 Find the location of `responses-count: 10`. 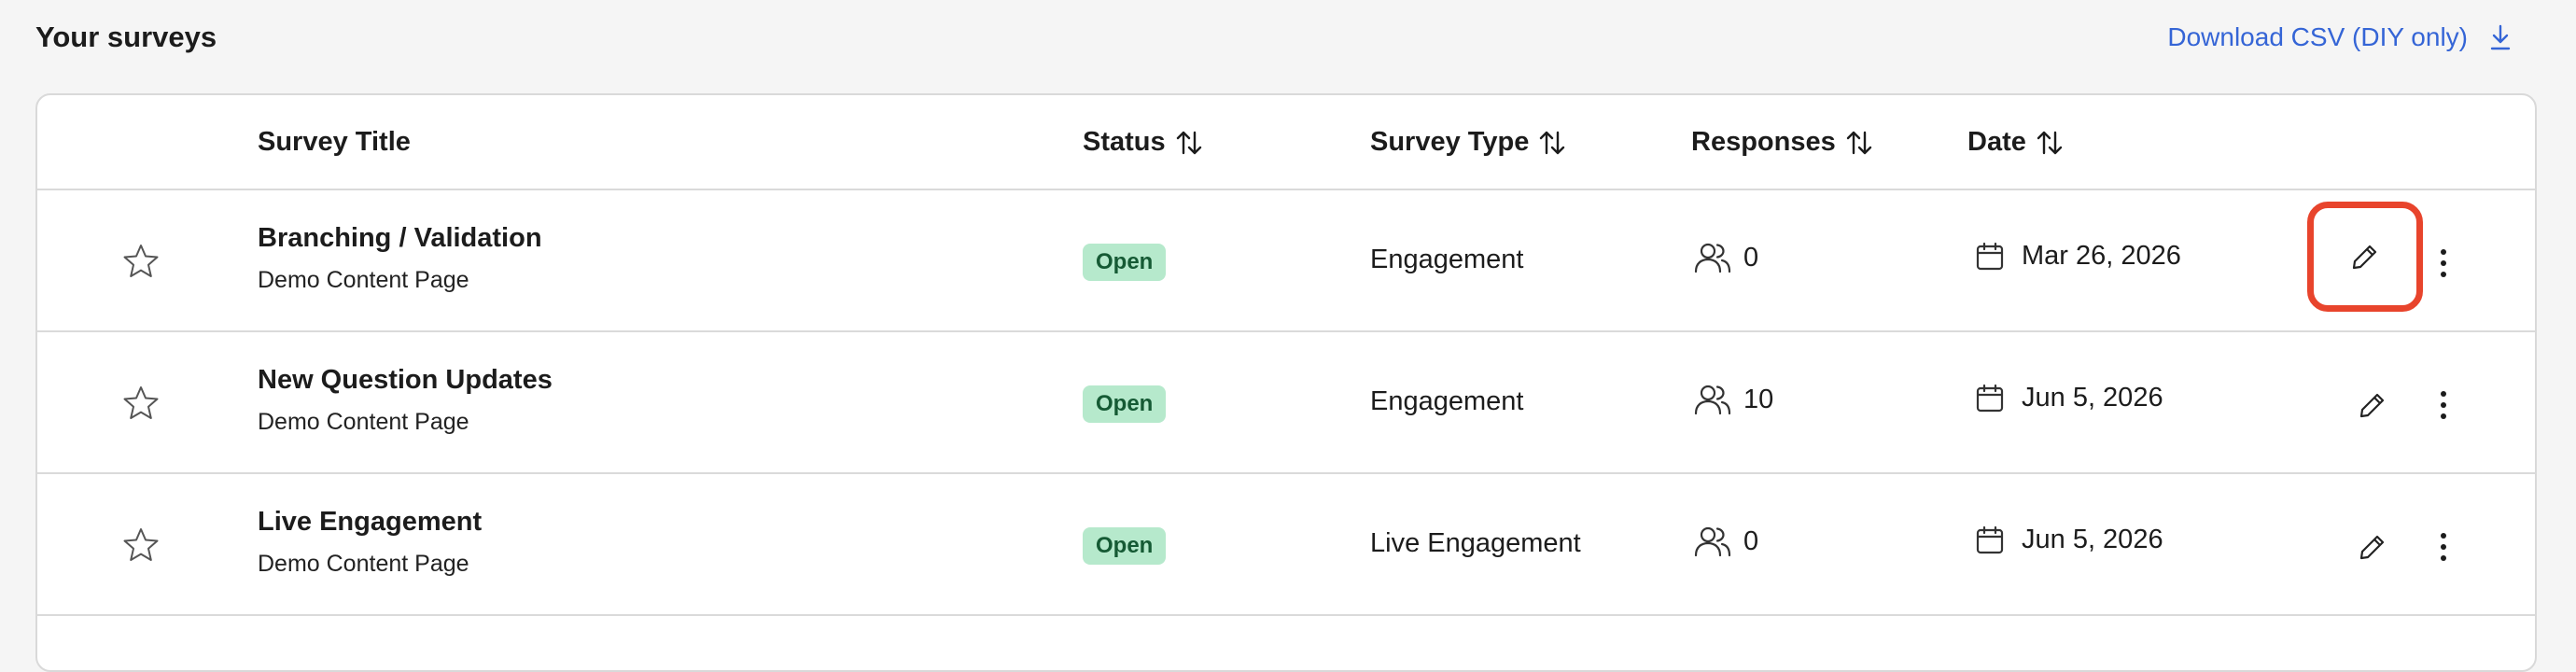

responses-count: 10 is located at coordinates (1758, 399).